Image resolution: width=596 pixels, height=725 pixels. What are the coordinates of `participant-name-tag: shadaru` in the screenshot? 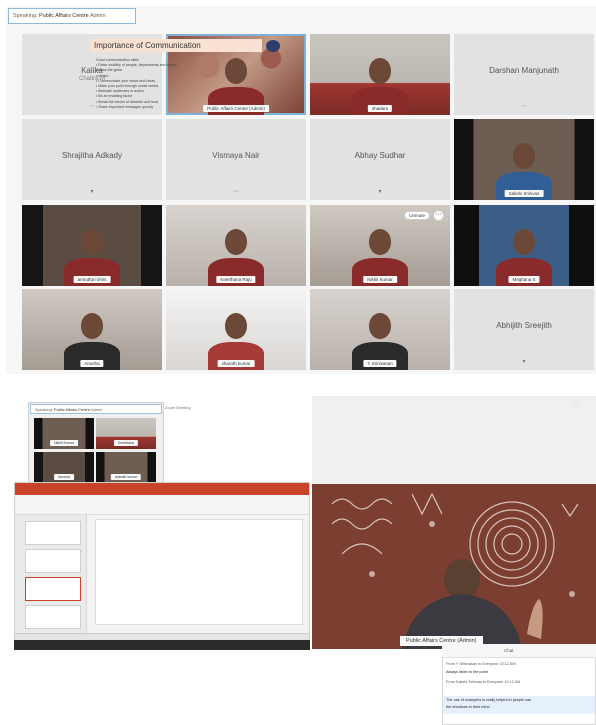 It's located at (380, 108).